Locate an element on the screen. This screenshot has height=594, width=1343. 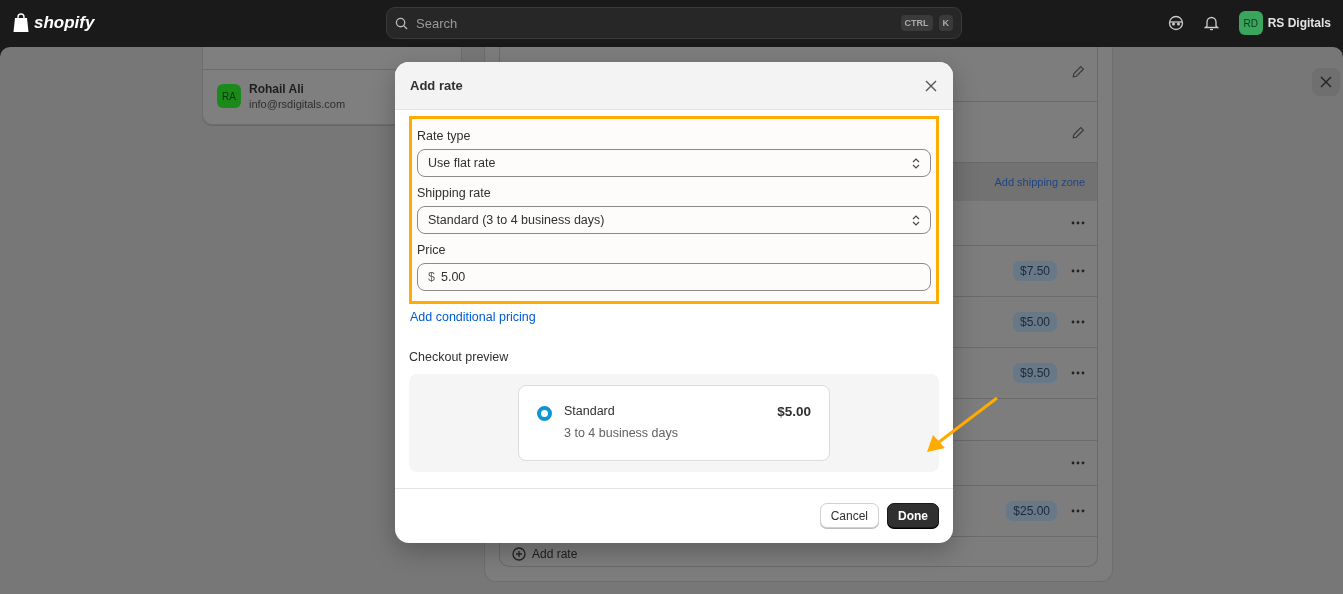
done-button: Done is located at coordinates (913, 515).